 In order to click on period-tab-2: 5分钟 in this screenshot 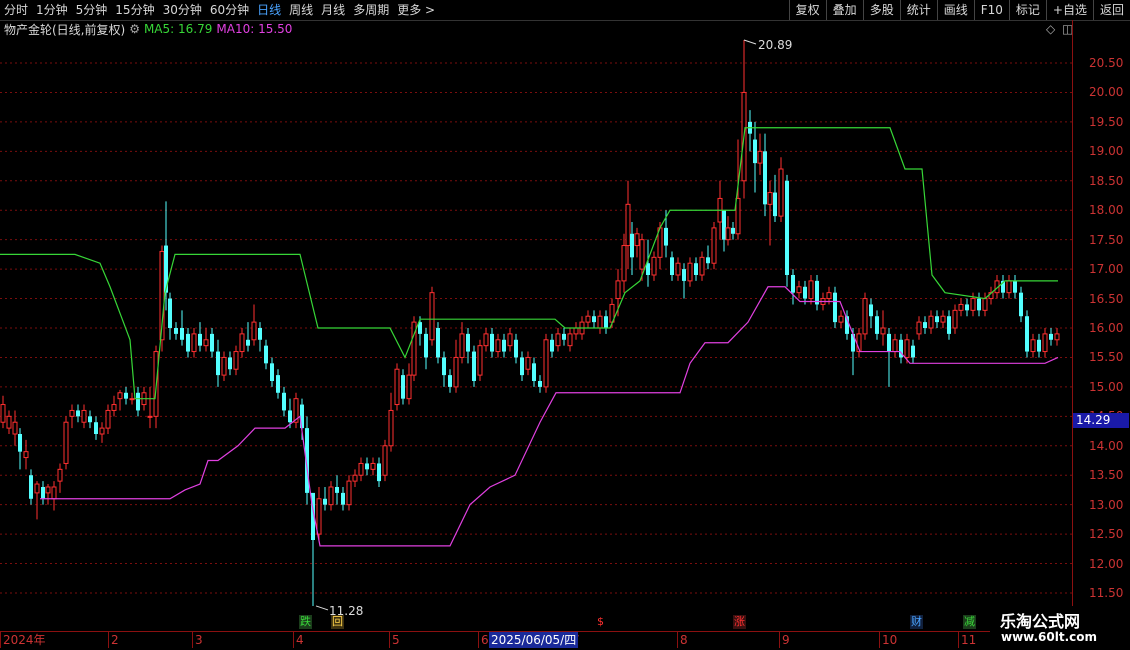, I will do `click(92, 10)`.